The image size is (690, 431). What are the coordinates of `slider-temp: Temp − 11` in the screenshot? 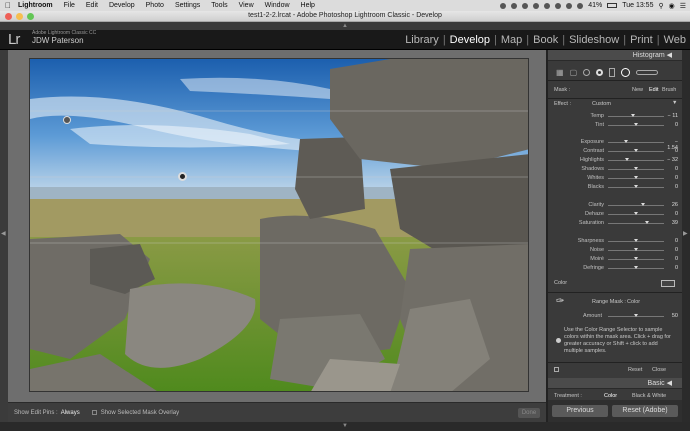 It's located at (615, 116).